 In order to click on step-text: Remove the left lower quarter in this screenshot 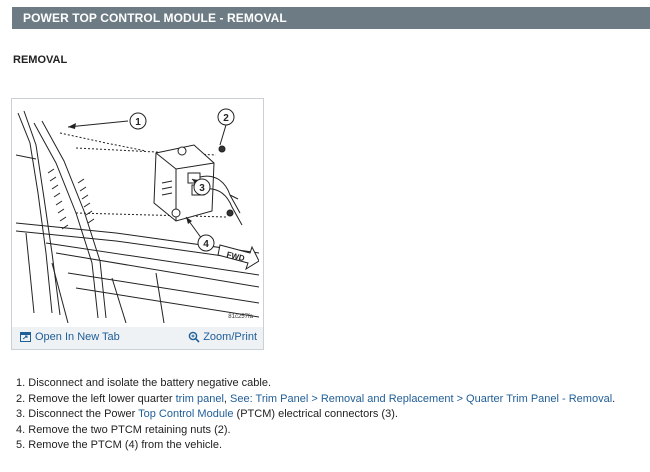, I will do `click(102, 398)`.